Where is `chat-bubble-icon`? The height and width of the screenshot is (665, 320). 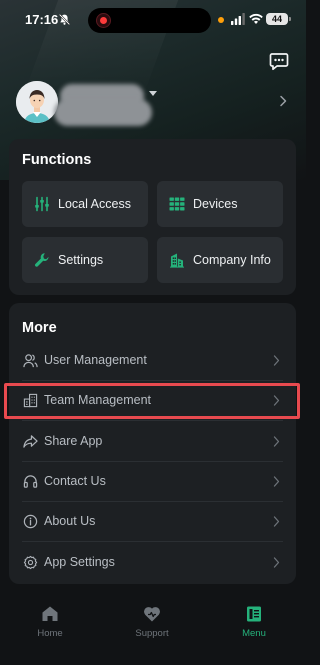
chat-bubble-icon is located at coordinates (279, 61).